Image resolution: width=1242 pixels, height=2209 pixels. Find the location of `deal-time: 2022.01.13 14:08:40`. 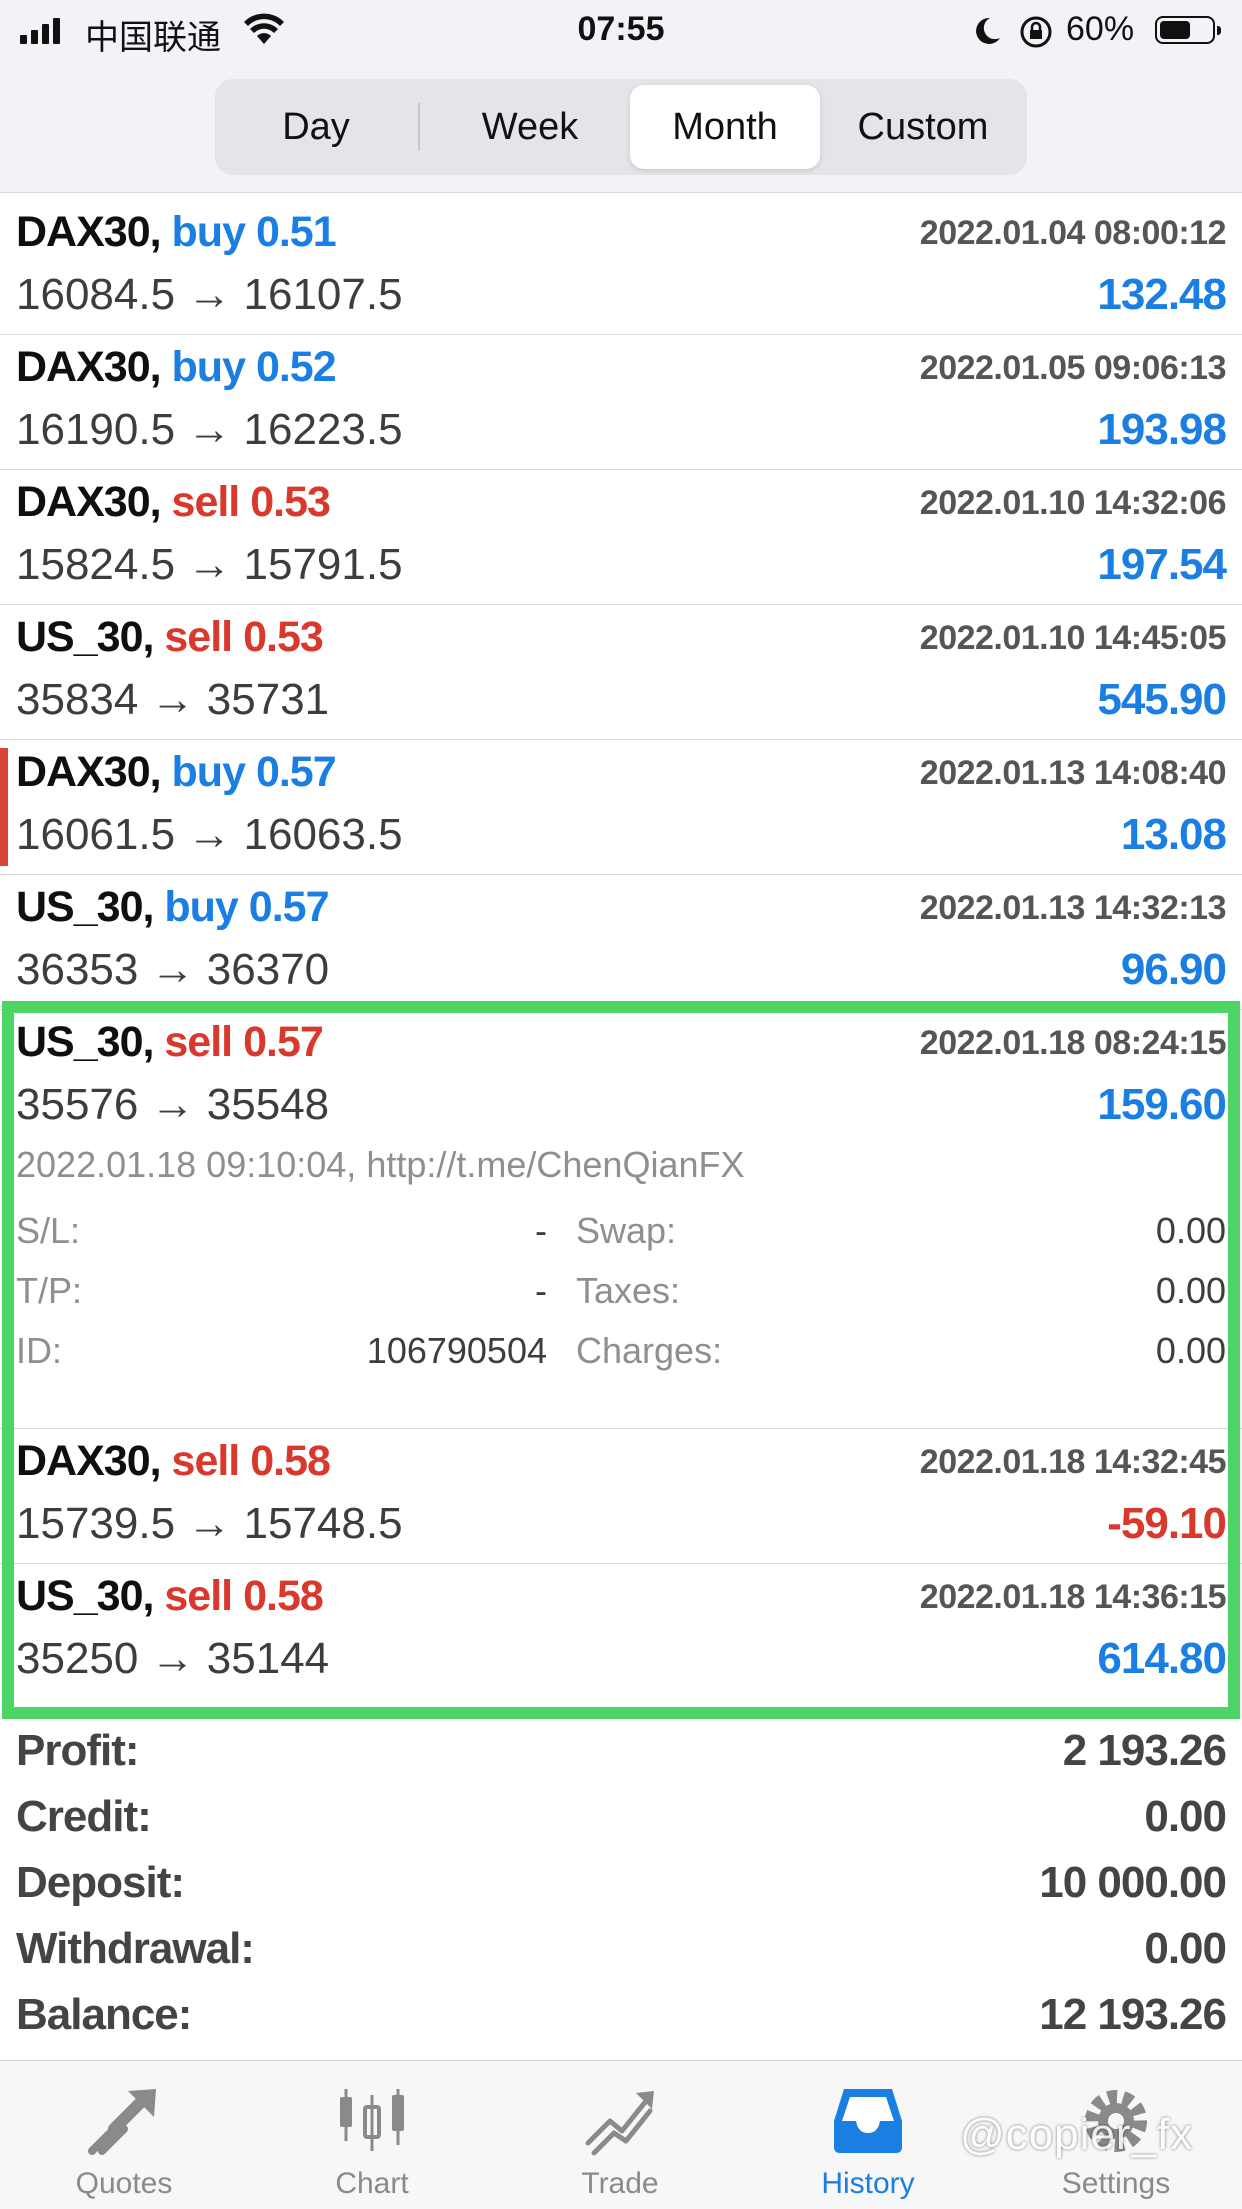

deal-time: 2022.01.13 14:08:40 is located at coordinates (1073, 773).